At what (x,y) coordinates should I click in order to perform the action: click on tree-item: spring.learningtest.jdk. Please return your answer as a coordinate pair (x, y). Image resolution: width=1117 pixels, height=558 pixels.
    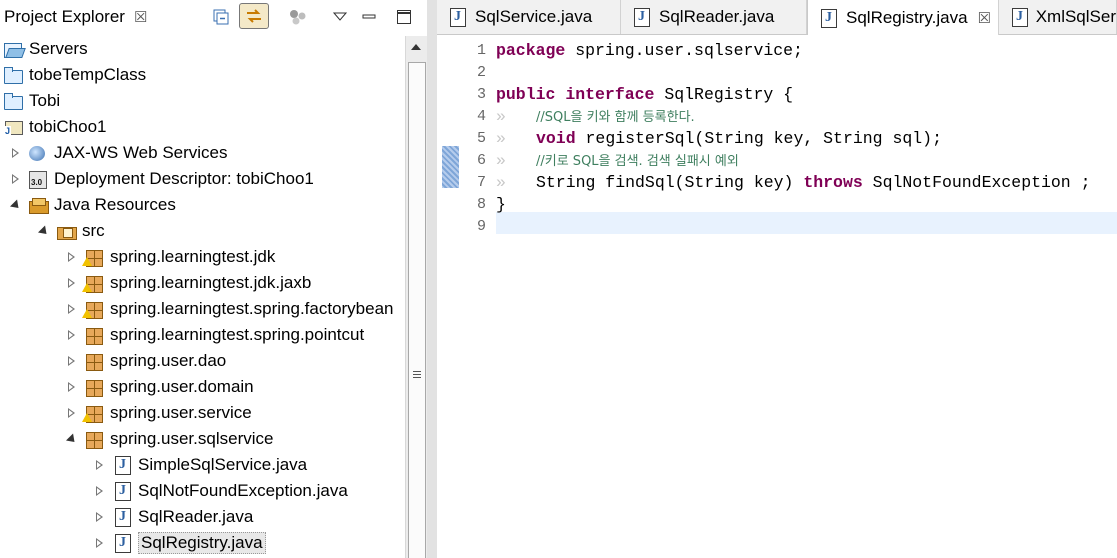
    Looking at the image, I should click on (170, 257).